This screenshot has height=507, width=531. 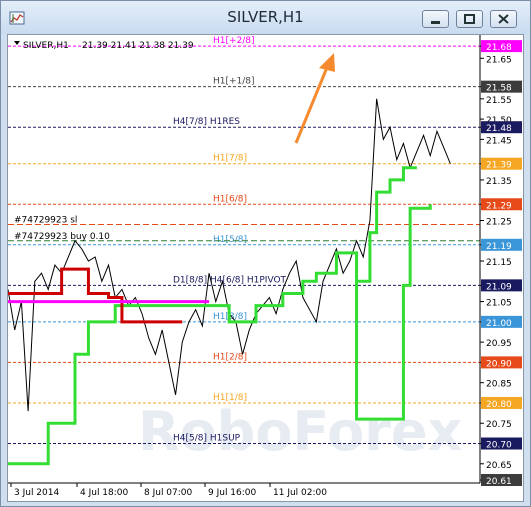 I want to click on chart-header: SILVER,H1 21.39 21.41 21.38 21.39, so click(x=104, y=46).